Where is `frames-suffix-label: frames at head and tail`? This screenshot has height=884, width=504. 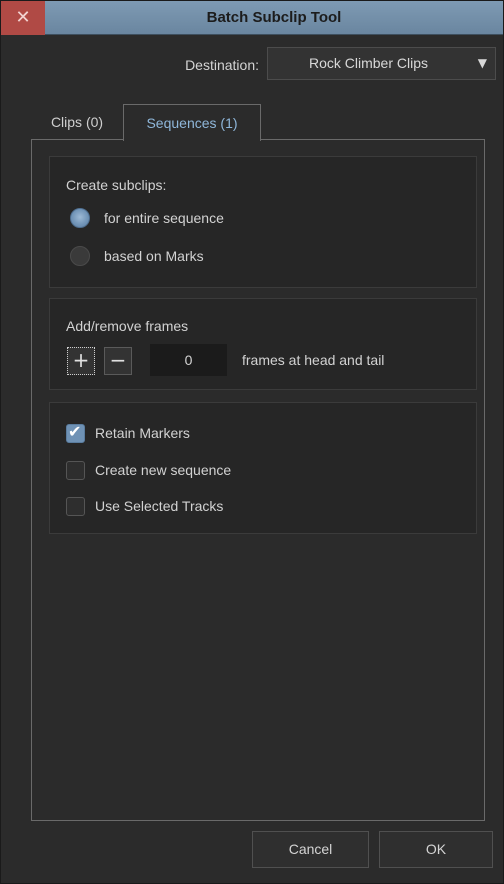
frames-suffix-label: frames at head and tail is located at coordinates (313, 360).